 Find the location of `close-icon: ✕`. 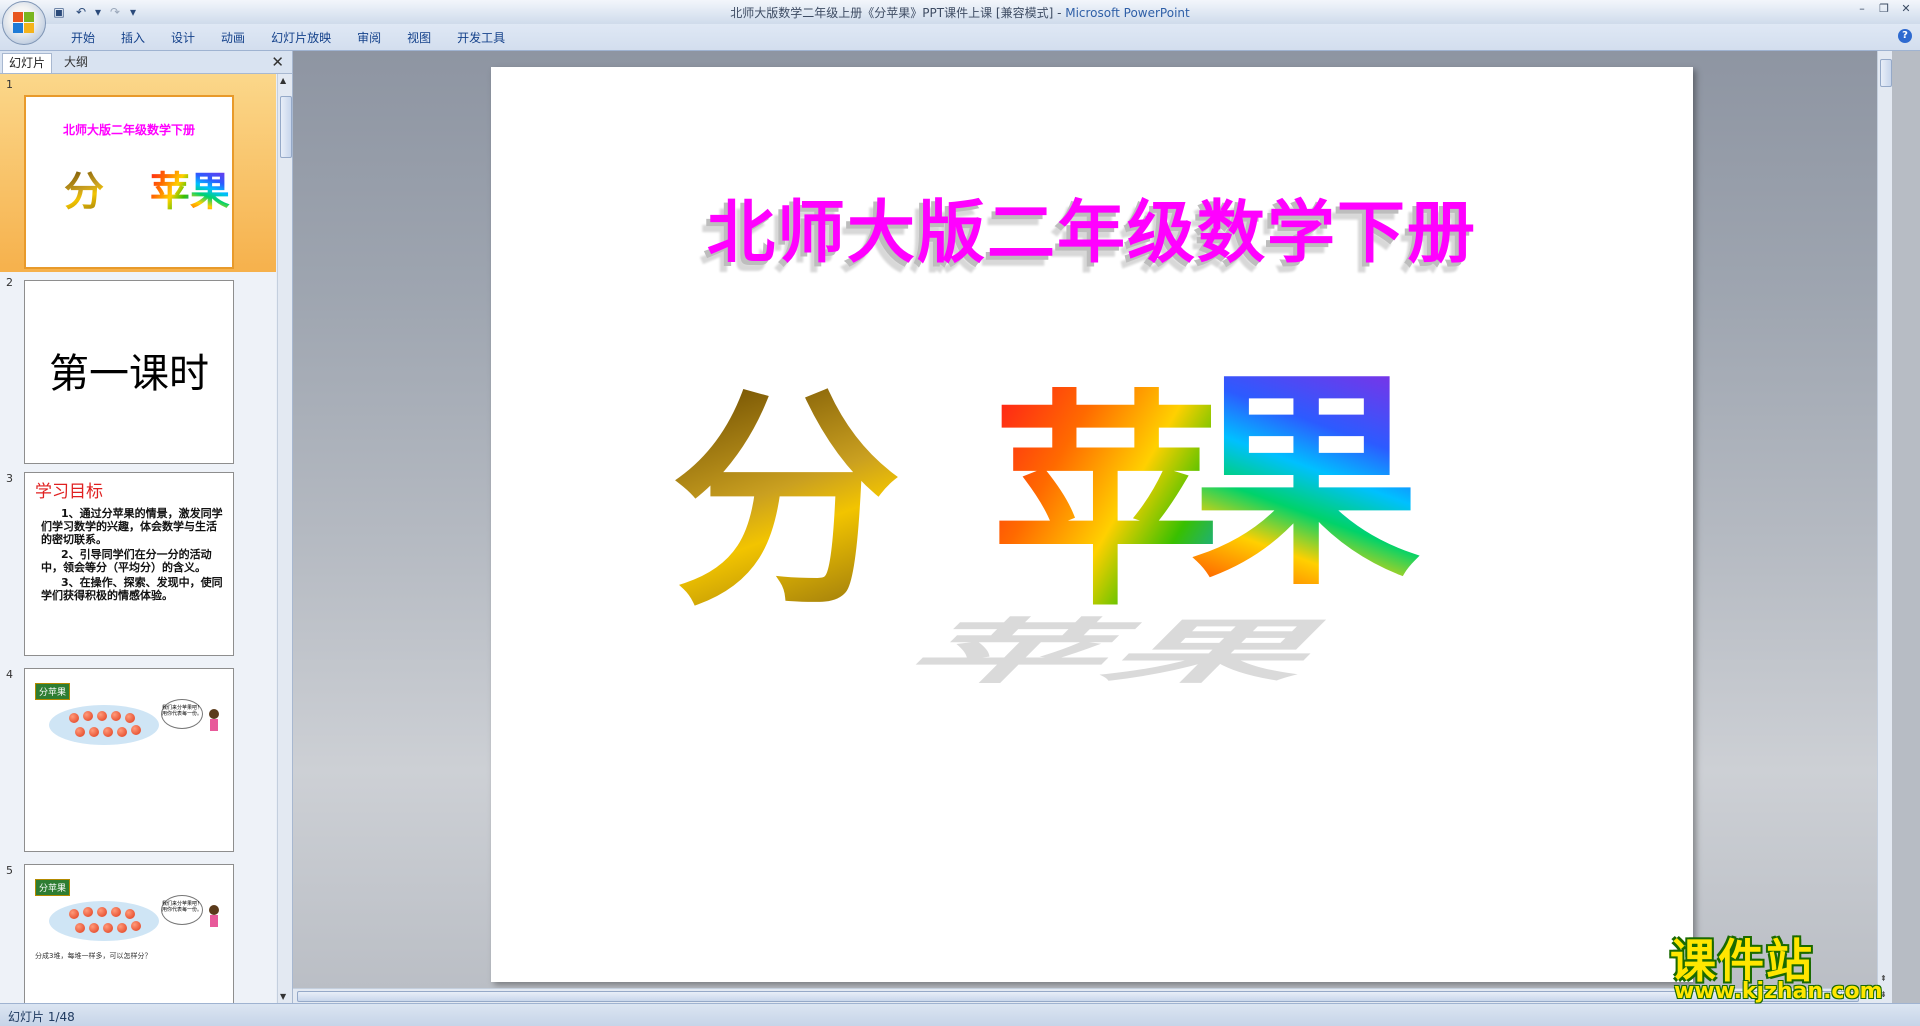

close-icon: ✕ is located at coordinates (1906, 10).